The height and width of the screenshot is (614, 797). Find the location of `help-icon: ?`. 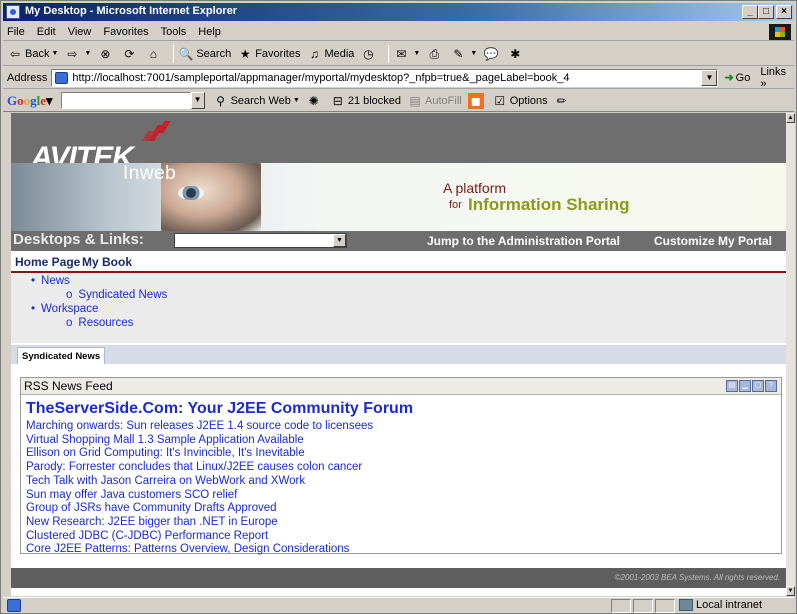

help-icon: ? is located at coordinates (771, 386).